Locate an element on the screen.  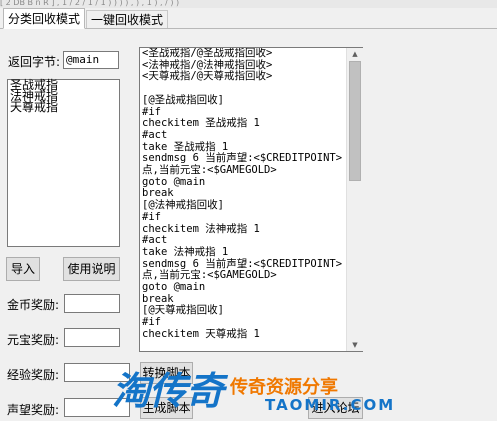
script-line: <圣战戒指/@圣战戒指回收> is located at coordinates (207, 53).